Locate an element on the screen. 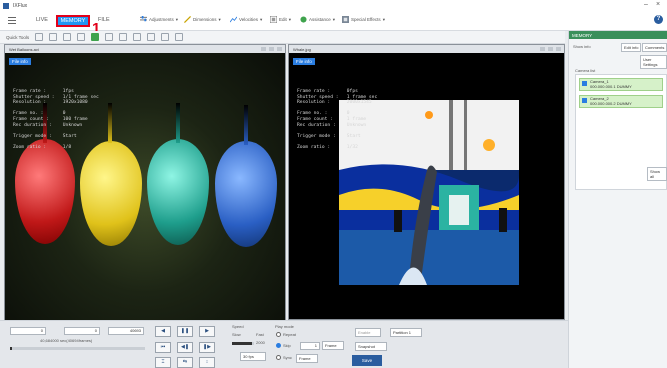 This screenshot has width=667, height=368. effects-icon is located at coordinates (345, 19).